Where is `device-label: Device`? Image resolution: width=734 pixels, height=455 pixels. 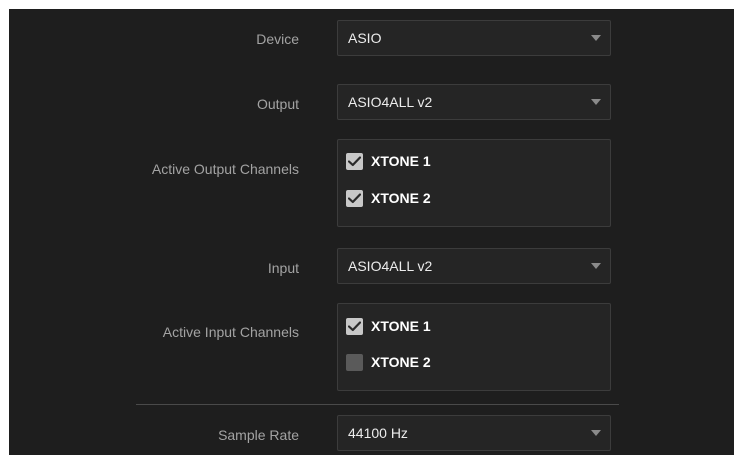 device-label: Device is located at coordinates (277, 39).